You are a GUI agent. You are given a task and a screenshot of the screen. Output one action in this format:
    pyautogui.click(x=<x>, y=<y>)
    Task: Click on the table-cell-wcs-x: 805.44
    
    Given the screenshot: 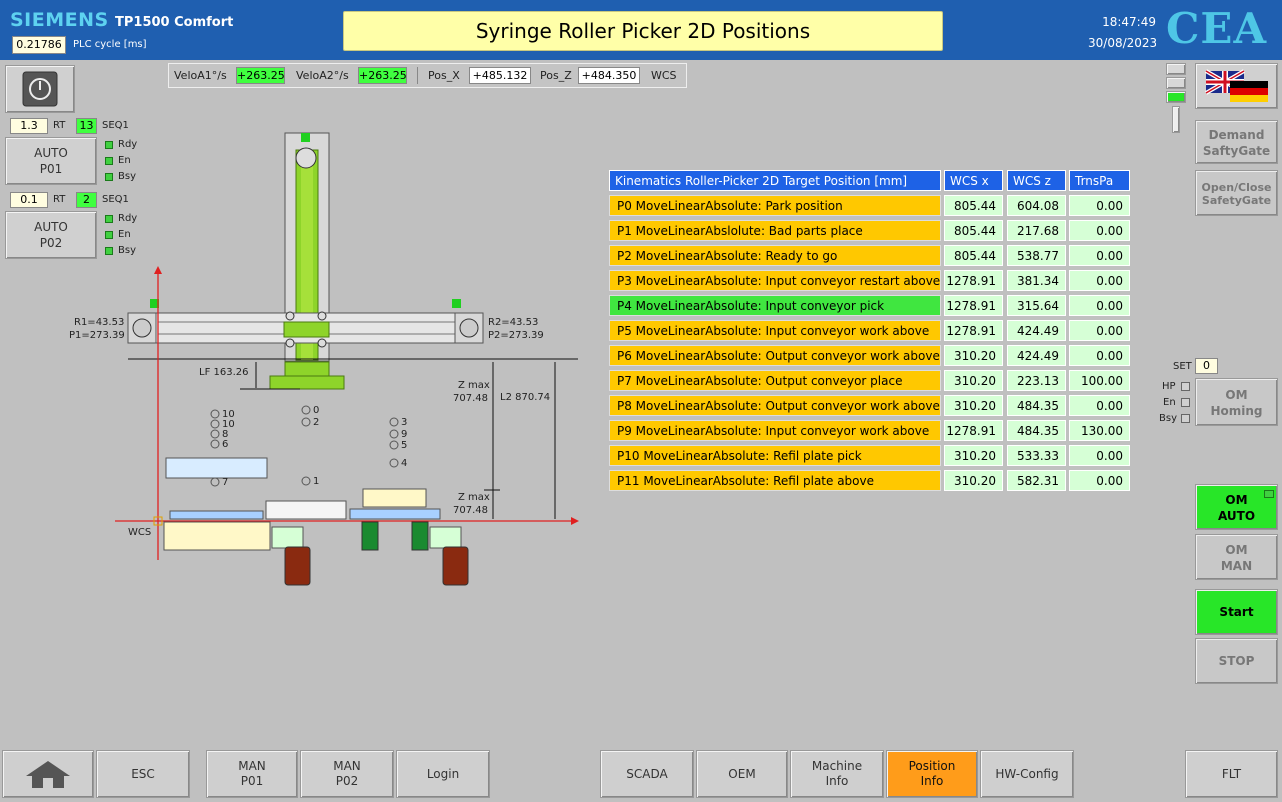 What is the action you would take?
    pyautogui.click(x=973, y=205)
    